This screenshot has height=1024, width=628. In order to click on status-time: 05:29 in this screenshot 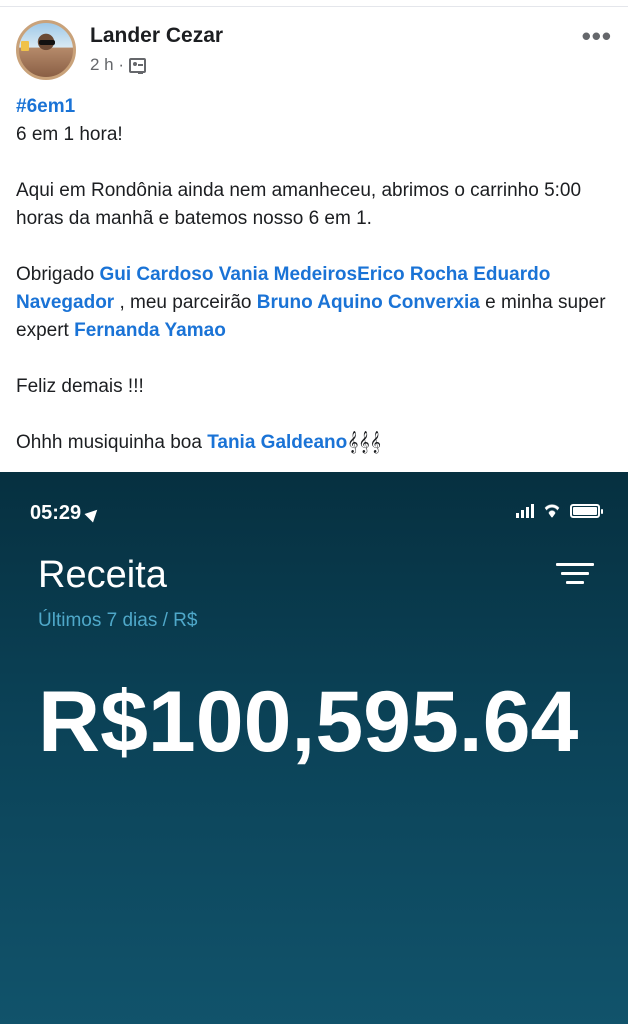, I will do `click(66, 513)`.